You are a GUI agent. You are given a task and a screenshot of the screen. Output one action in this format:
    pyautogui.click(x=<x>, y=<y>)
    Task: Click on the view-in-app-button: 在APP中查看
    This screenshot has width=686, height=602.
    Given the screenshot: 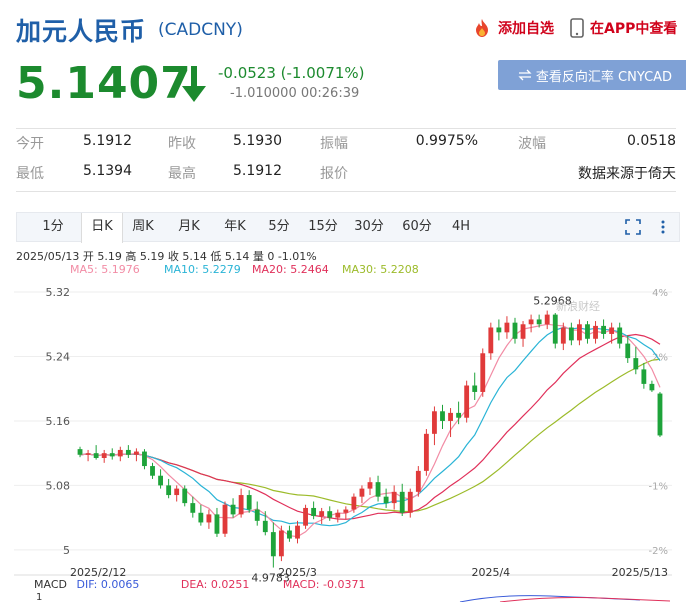 What is the action you would take?
    pyautogui.click(x=623, y=28)
    